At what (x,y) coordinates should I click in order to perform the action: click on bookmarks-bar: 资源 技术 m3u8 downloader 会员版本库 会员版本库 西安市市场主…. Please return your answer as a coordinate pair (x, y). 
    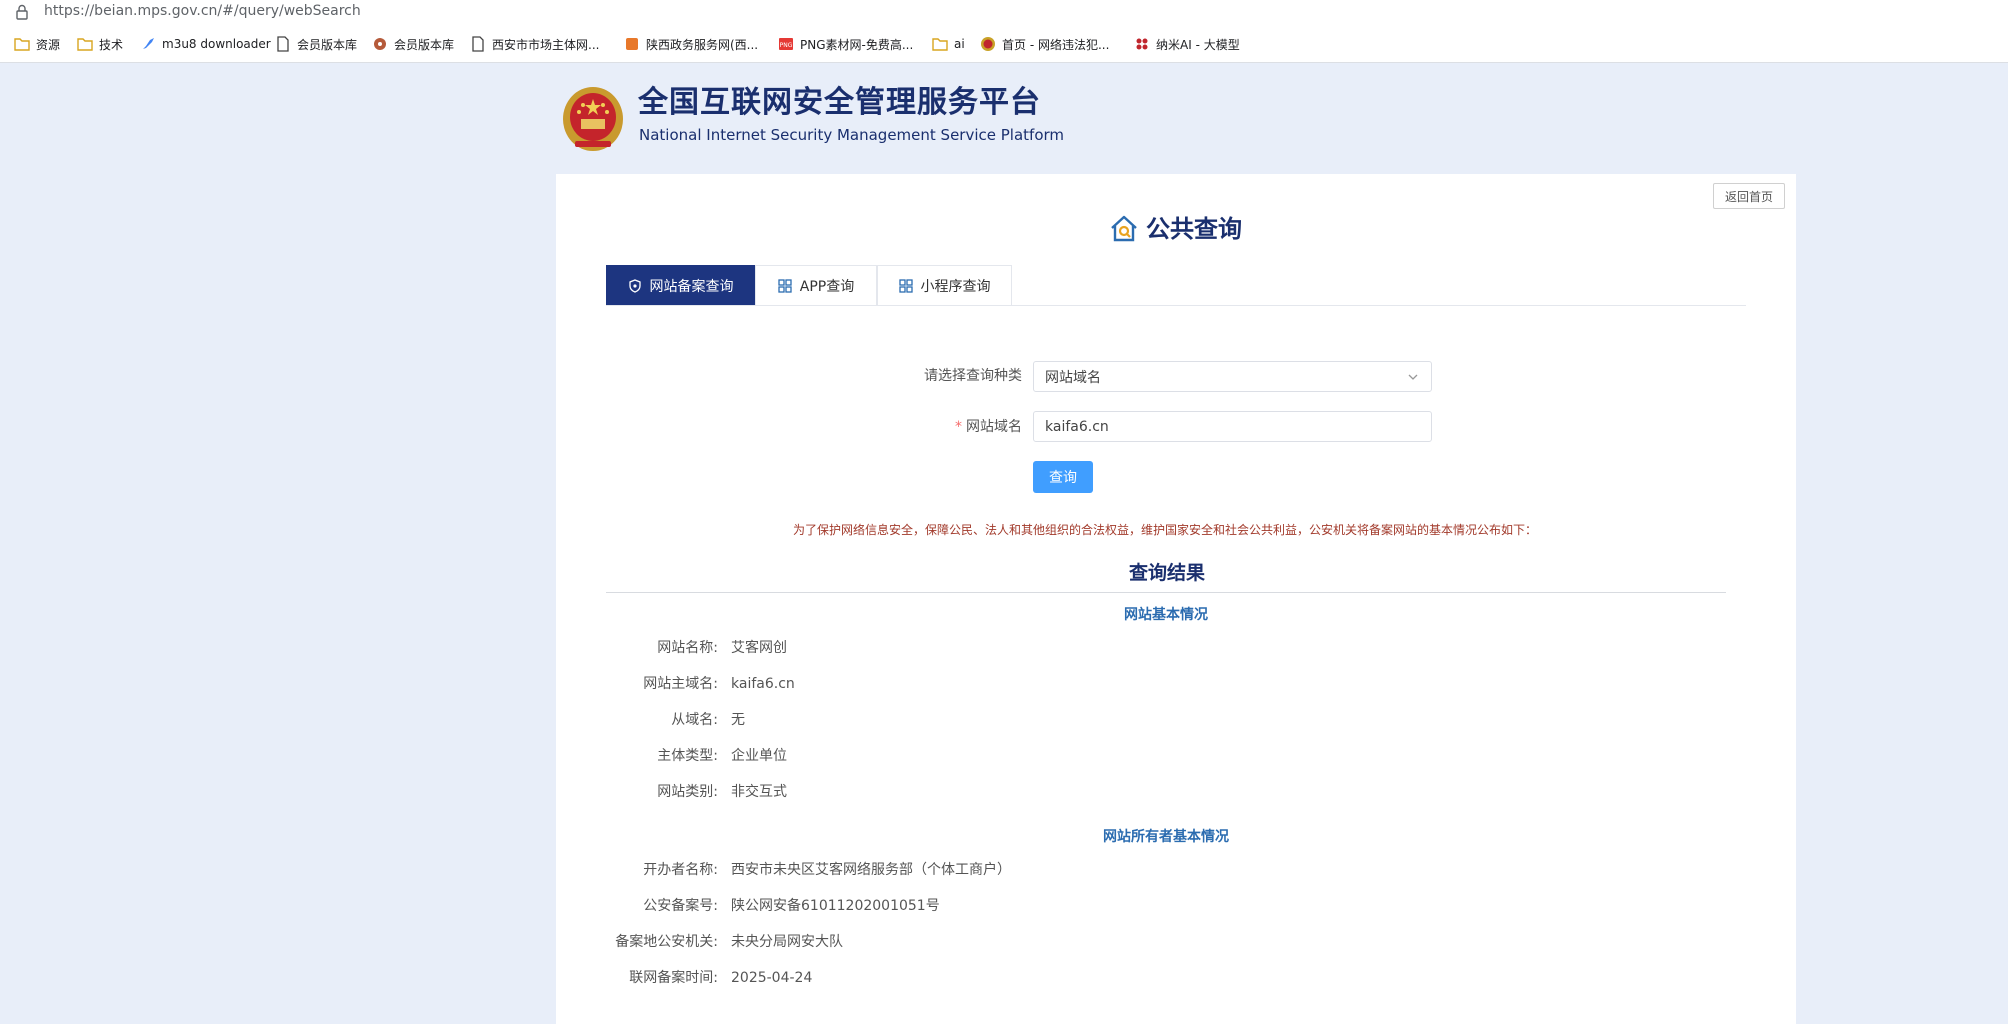
    Looking at the image, I should click on (1004, 44).